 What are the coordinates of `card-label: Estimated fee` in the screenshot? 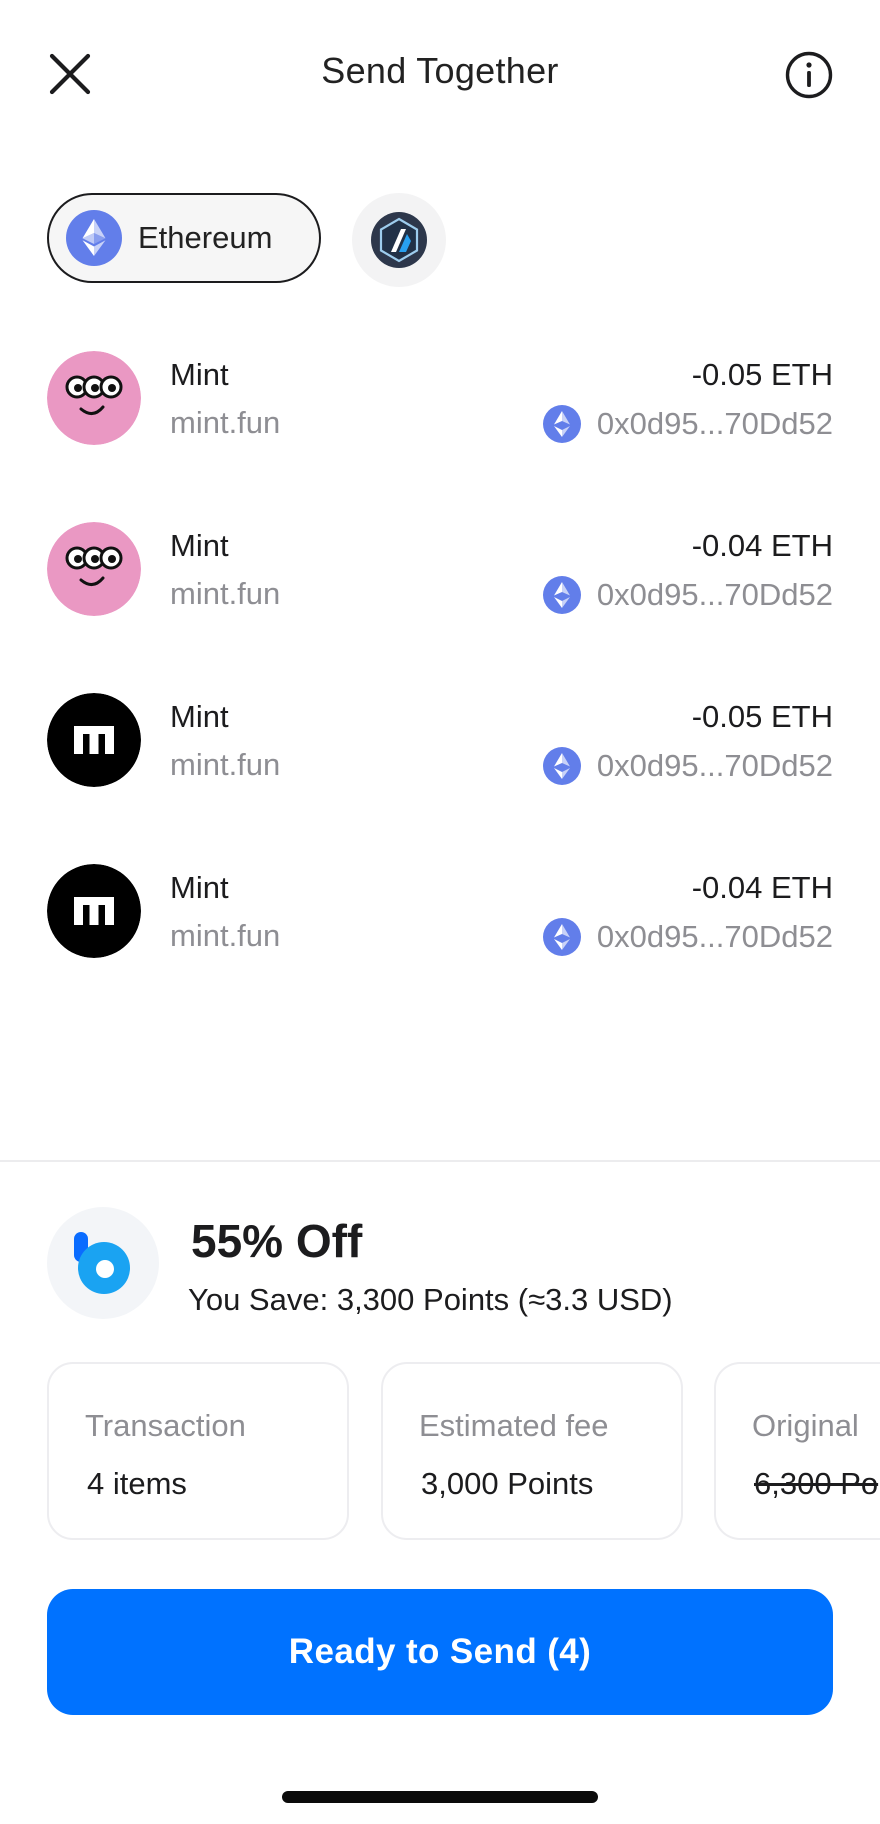 It's located at (514, 1425).